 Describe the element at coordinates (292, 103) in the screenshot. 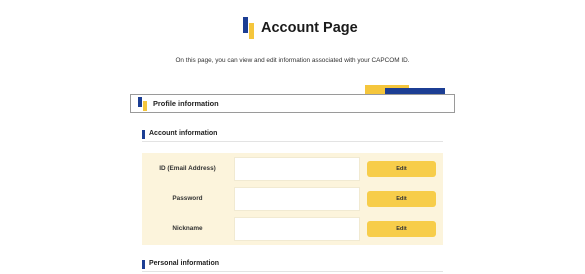

I see `profile-information-panel: Profile information` at that location.